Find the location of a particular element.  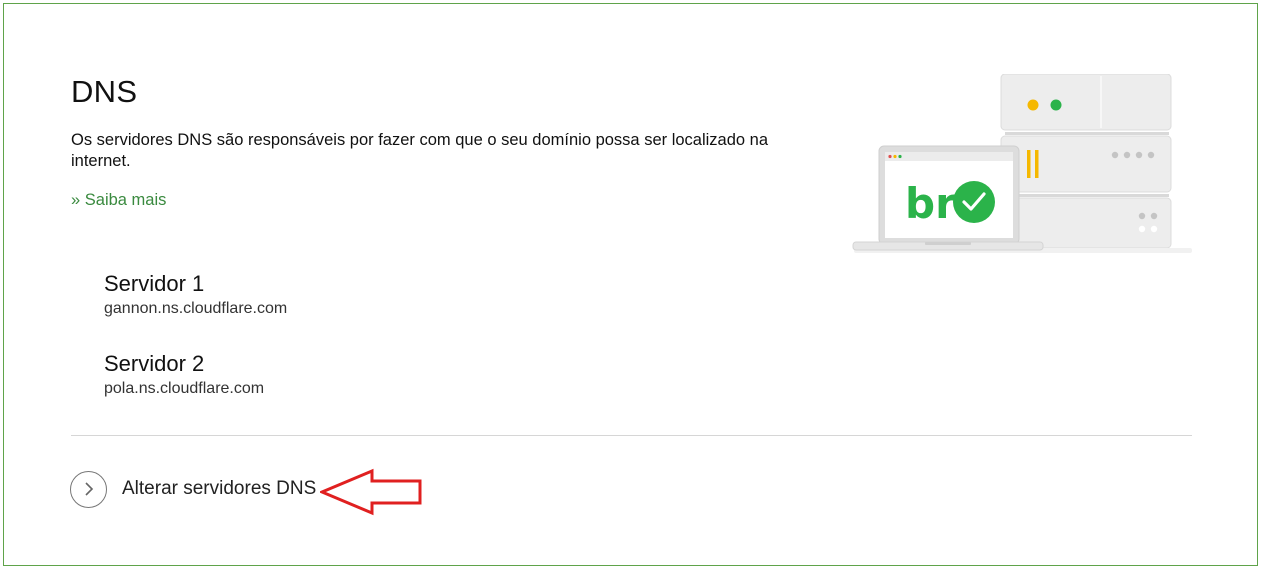

server-2-name: Servidor 2 is located at coordinates (154, 363).